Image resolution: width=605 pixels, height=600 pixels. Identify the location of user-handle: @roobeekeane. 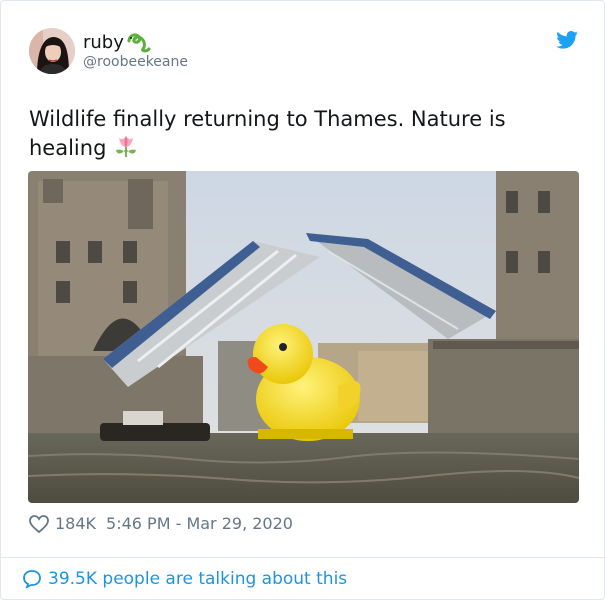
(135, 62).